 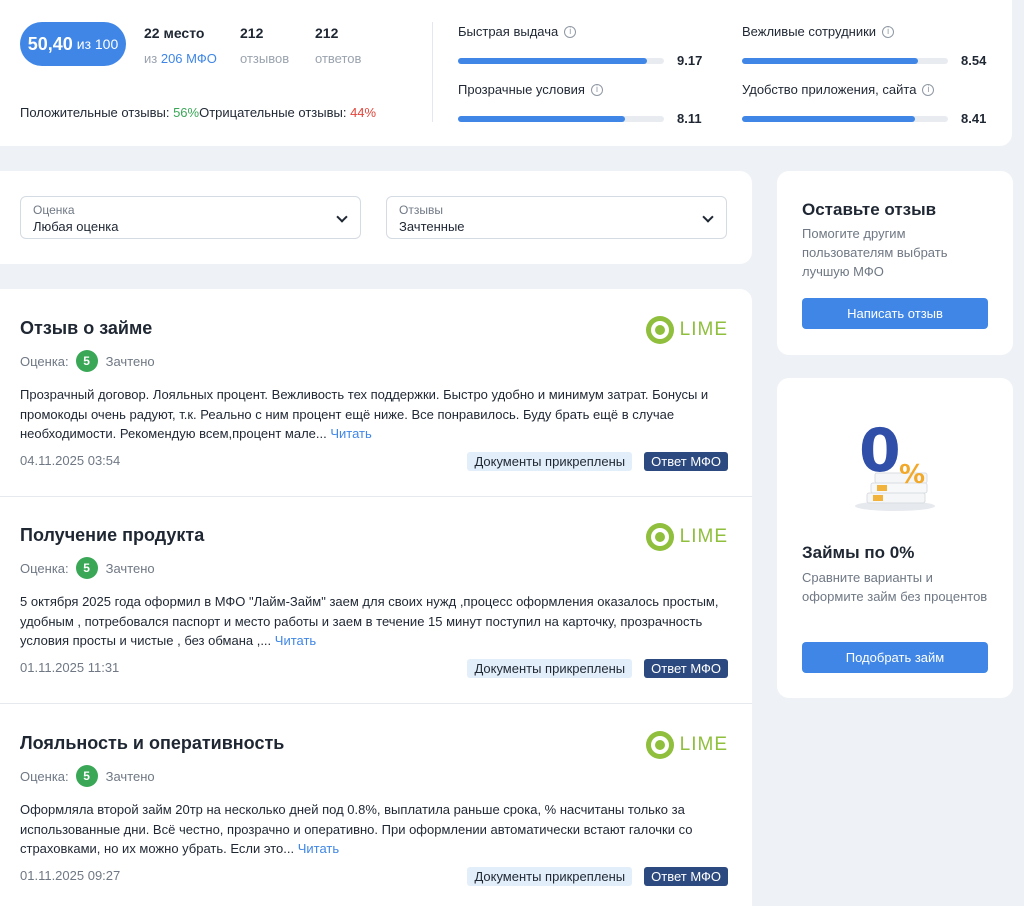 What do you see at coordinates (174, 33) in the screenshot?
I see `place-value: 22 место` at bounding box center [174, 33].